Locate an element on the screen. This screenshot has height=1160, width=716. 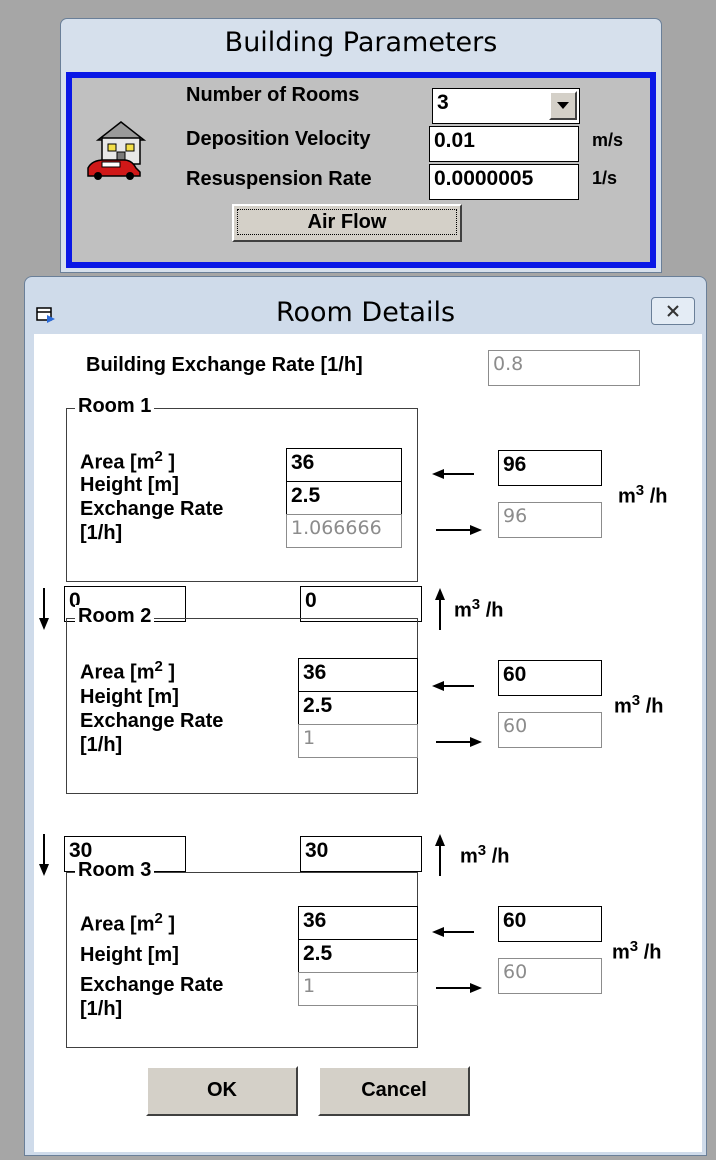
room-1-flow-unit: m3 /h is located at coordinates (643, 495).